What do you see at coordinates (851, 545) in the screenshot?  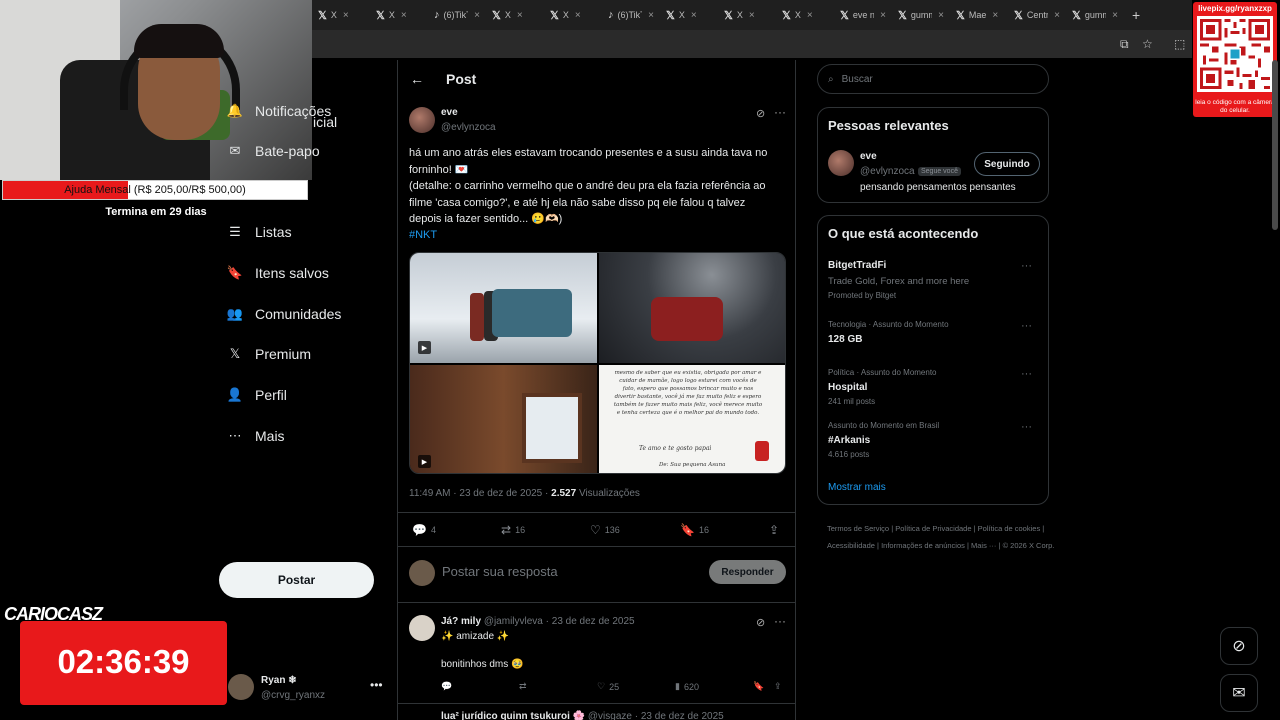 I see `footer-link: Acessibilidade` at bounding box center [851, 545].